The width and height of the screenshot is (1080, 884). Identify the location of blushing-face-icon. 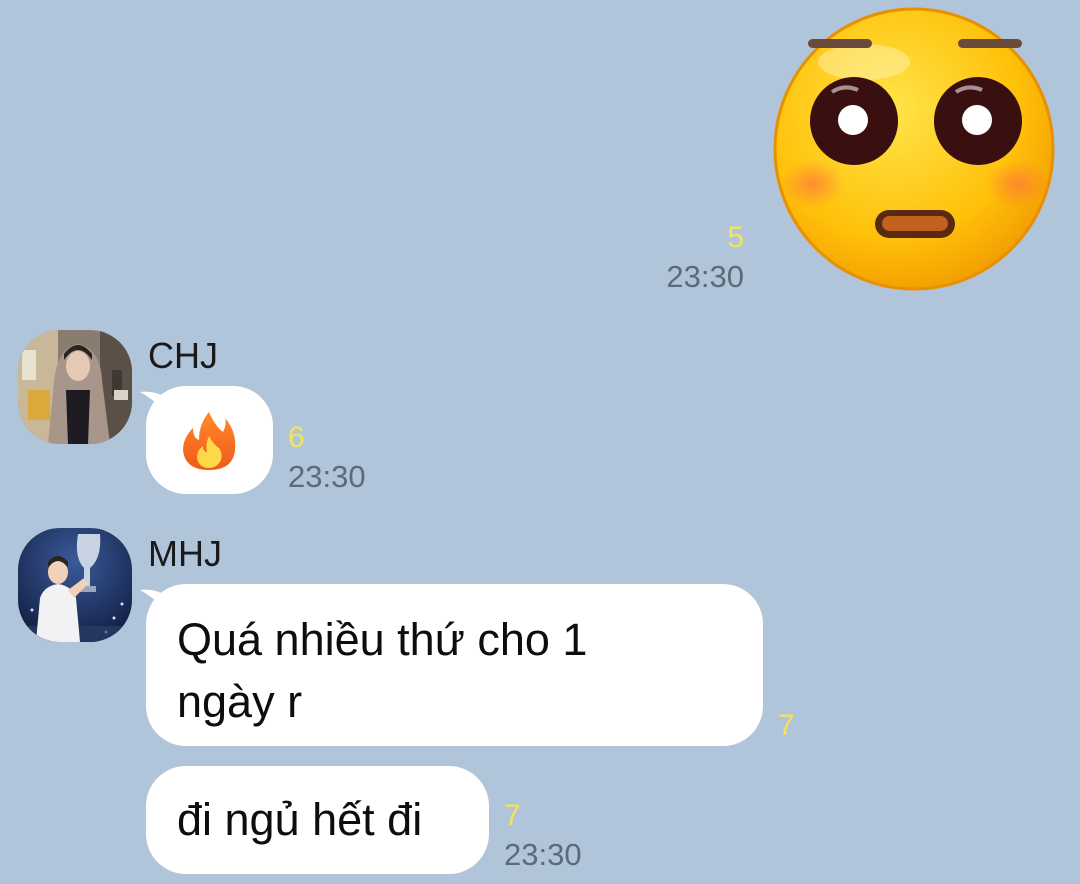
(914, 149).